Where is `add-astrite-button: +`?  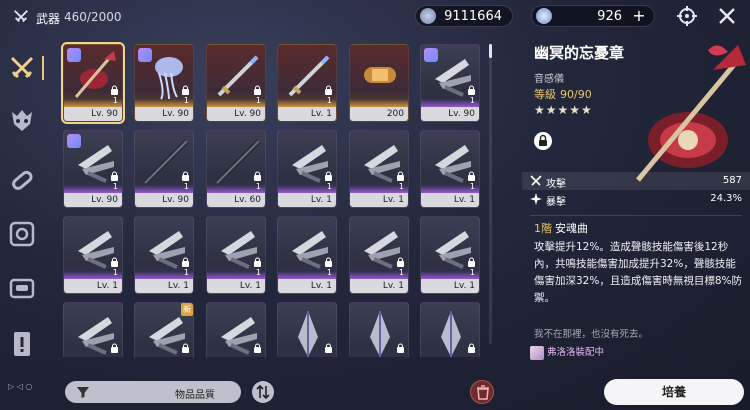
add-astrite-button: + is located at coordinates (639, 16).